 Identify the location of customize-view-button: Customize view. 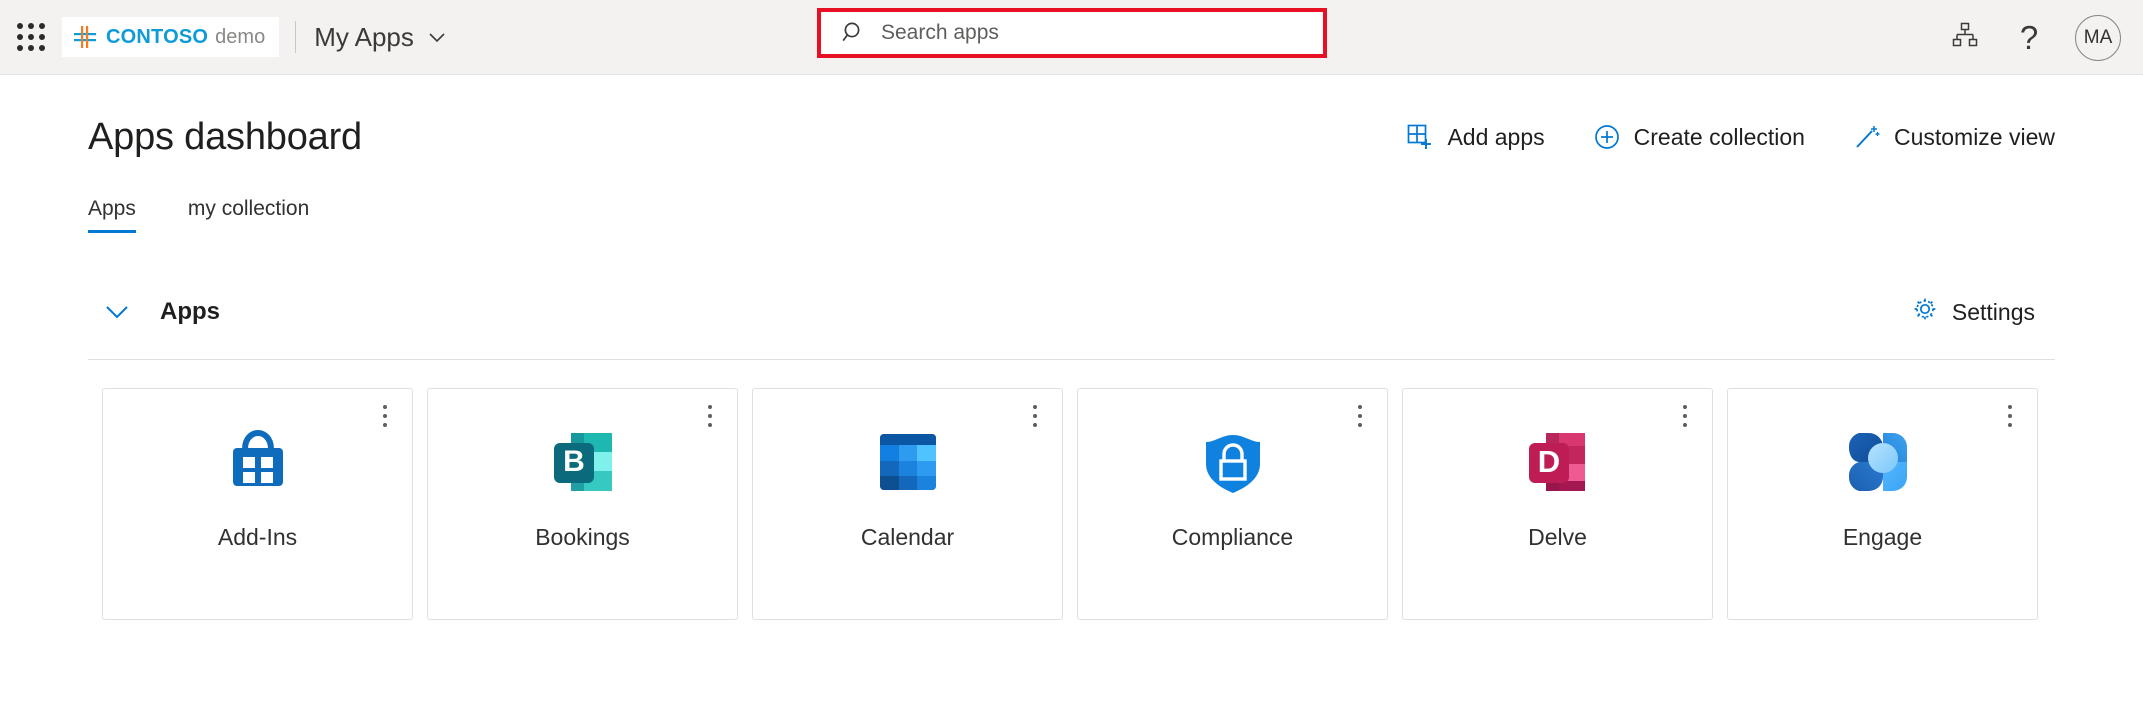
(1954, 137).